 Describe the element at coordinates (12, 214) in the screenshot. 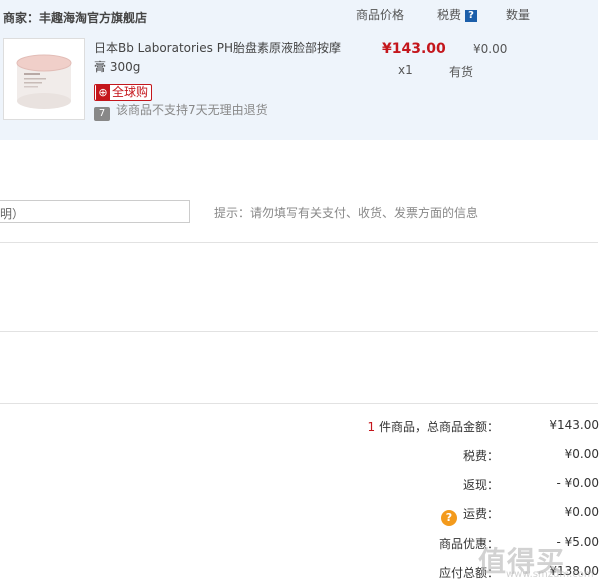

I see `order-remark-text: 说明）` at that location.